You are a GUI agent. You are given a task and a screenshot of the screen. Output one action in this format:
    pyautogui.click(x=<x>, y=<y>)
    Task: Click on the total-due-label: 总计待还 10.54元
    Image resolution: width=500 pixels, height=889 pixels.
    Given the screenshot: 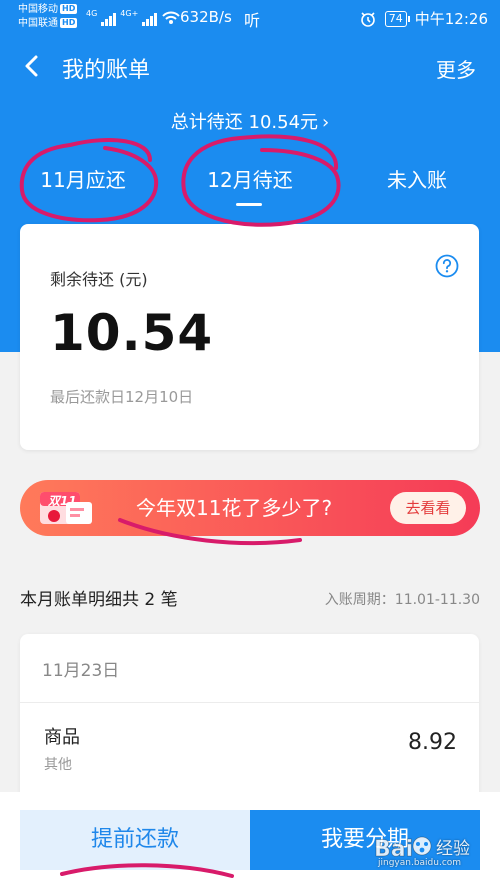 What is the action you would take?
    pyautogui.click(x=244, y=122)
    